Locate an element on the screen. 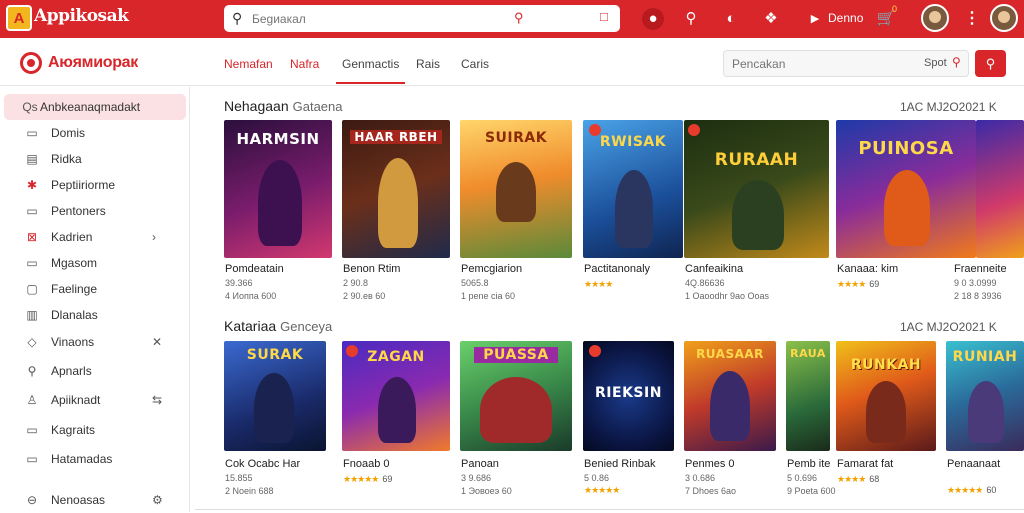 The image size is (1024, 513). shopping-bag-icon: □ is located at coordinates (604, 16).